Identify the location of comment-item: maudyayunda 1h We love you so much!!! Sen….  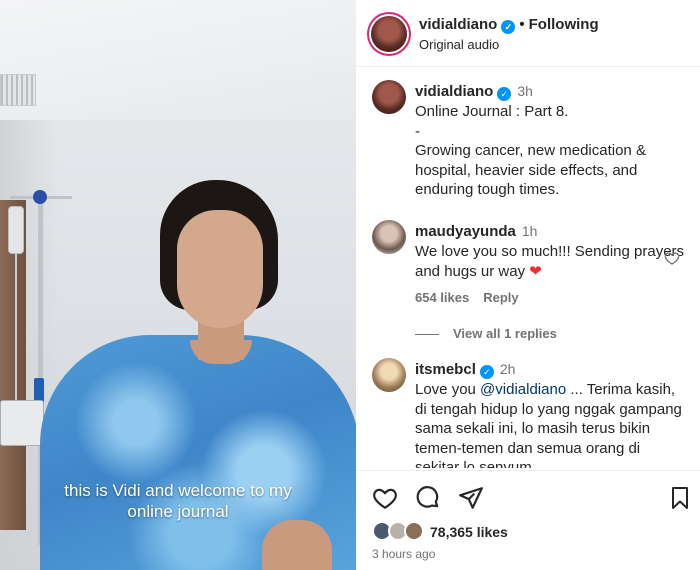
(528, 282).